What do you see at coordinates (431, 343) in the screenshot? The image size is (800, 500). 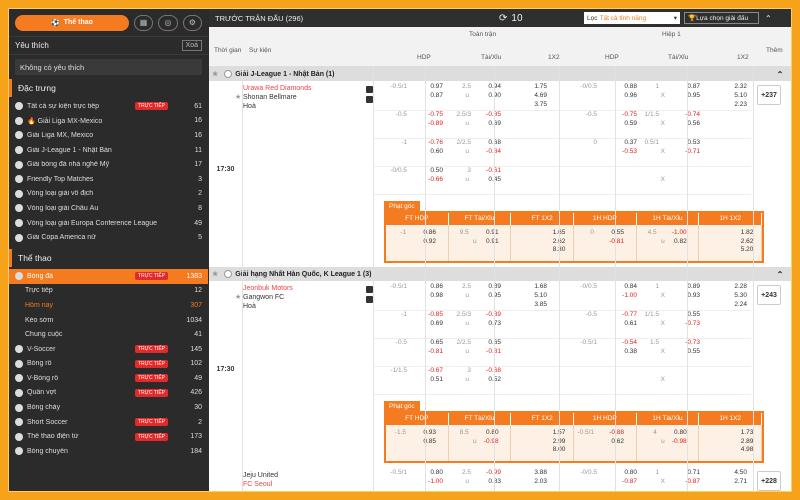 I see `odds-value: 0.65` at bounding box center [431, 343].